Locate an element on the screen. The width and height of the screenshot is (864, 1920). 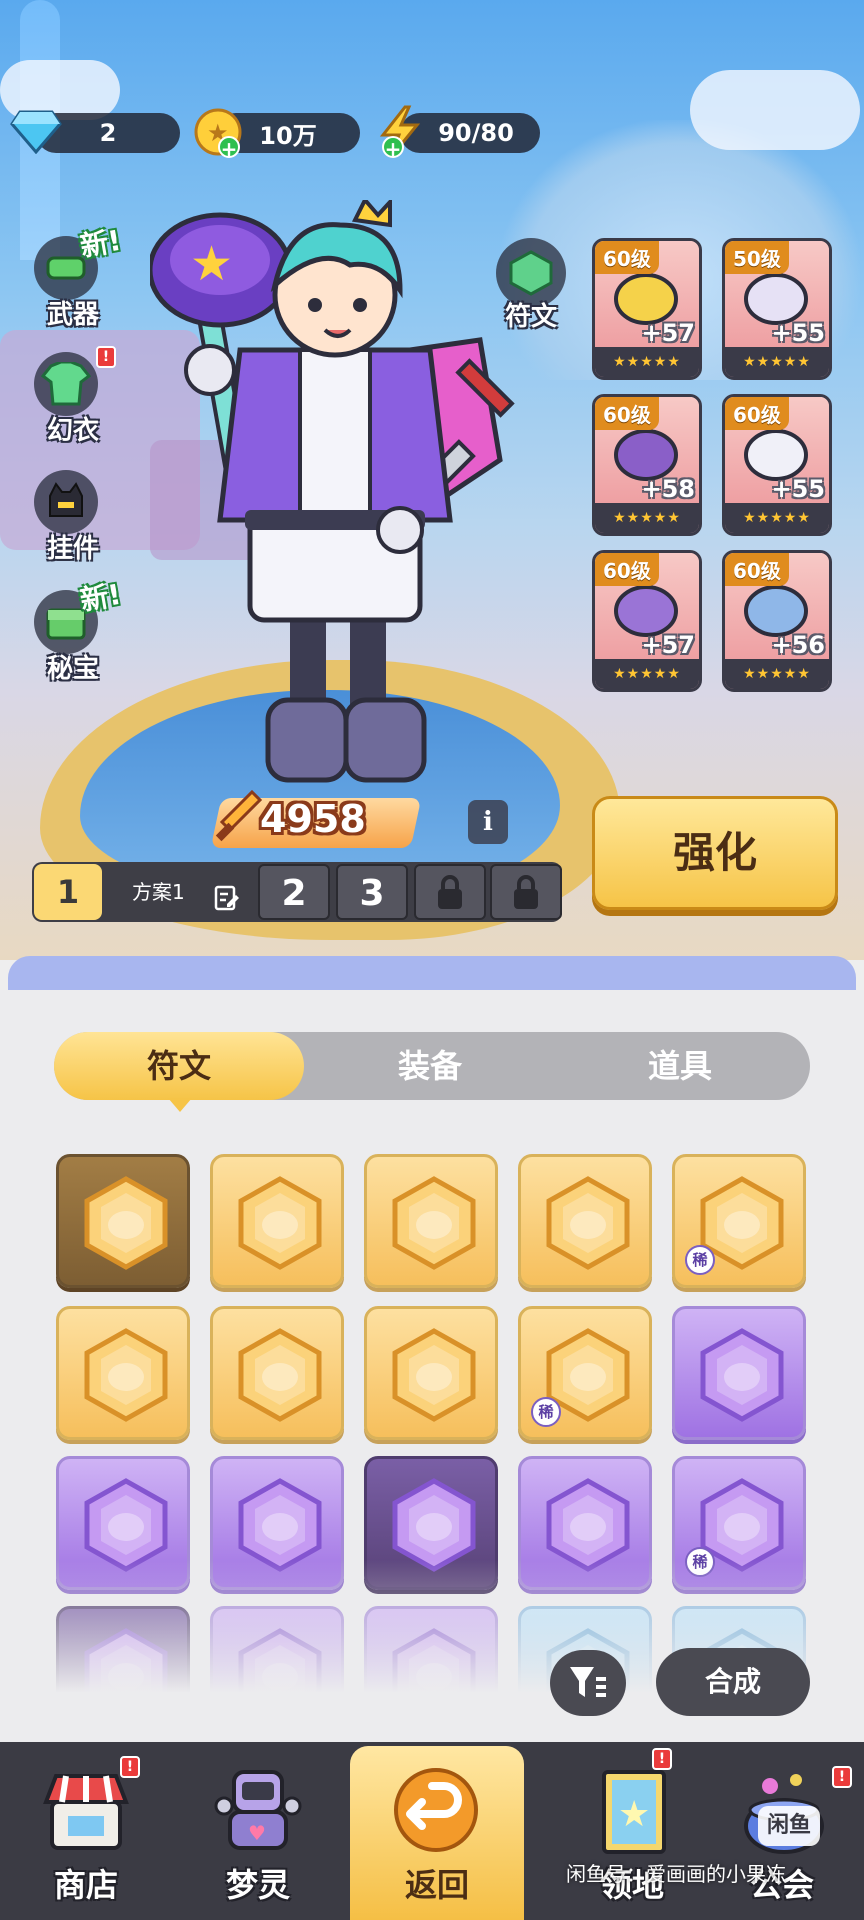
preset-slot-2: 2 is located at coordinates (294, 892).